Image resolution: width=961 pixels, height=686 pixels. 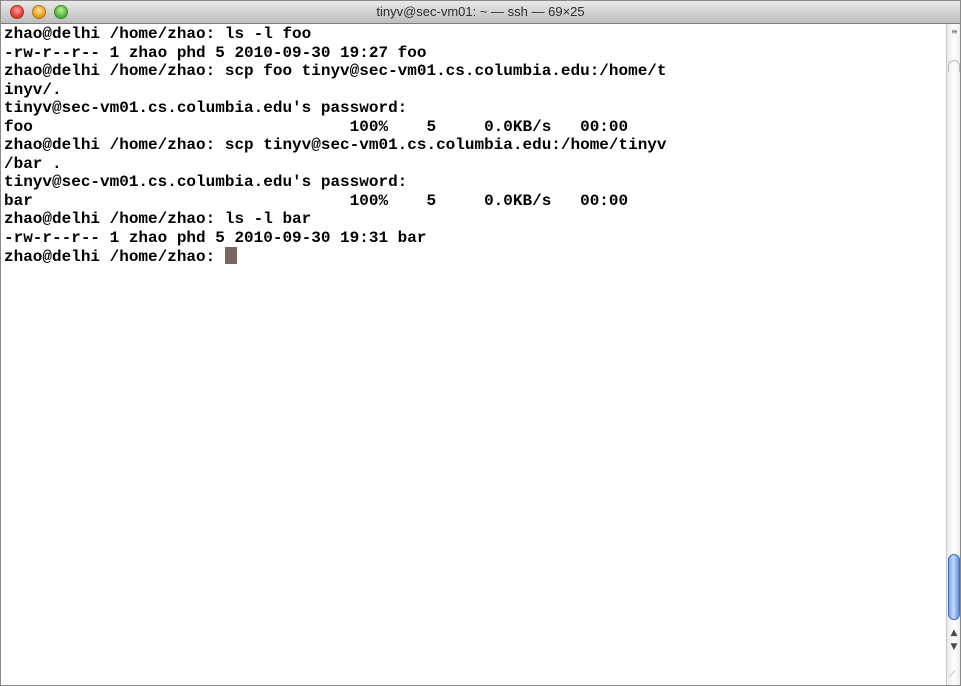 What do you see at coordinates (114, 257) in the screenshot?
I see `shell-prompt: zhao@delhi /home/zhao:` at bounding box center [114, 257].